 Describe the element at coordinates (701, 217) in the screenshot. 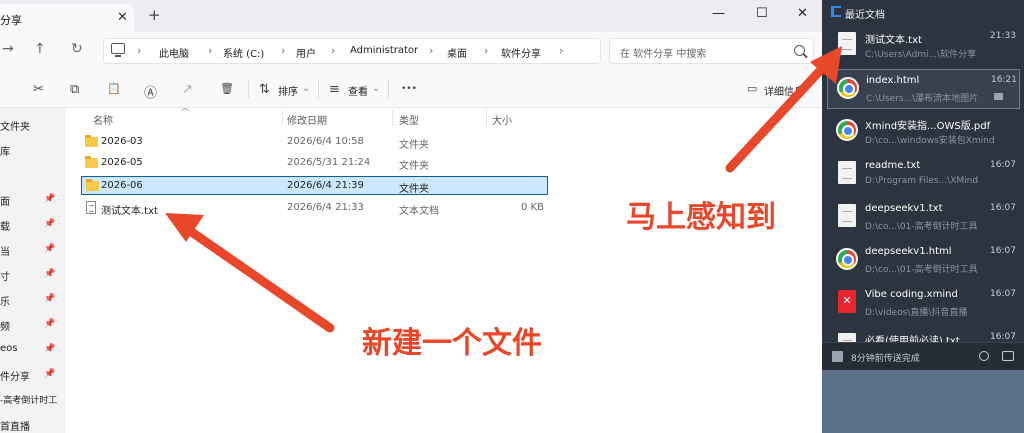

I see `annotation-instant: 马上感知到` at that location.